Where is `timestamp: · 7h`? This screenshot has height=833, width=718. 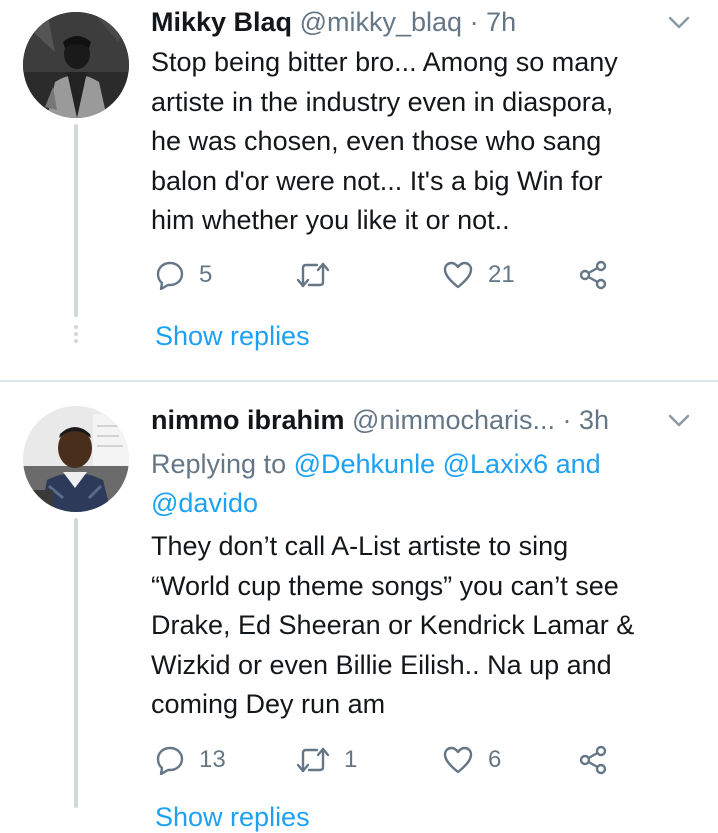 timestamp: · 7h is located at coordinates (493, 22).